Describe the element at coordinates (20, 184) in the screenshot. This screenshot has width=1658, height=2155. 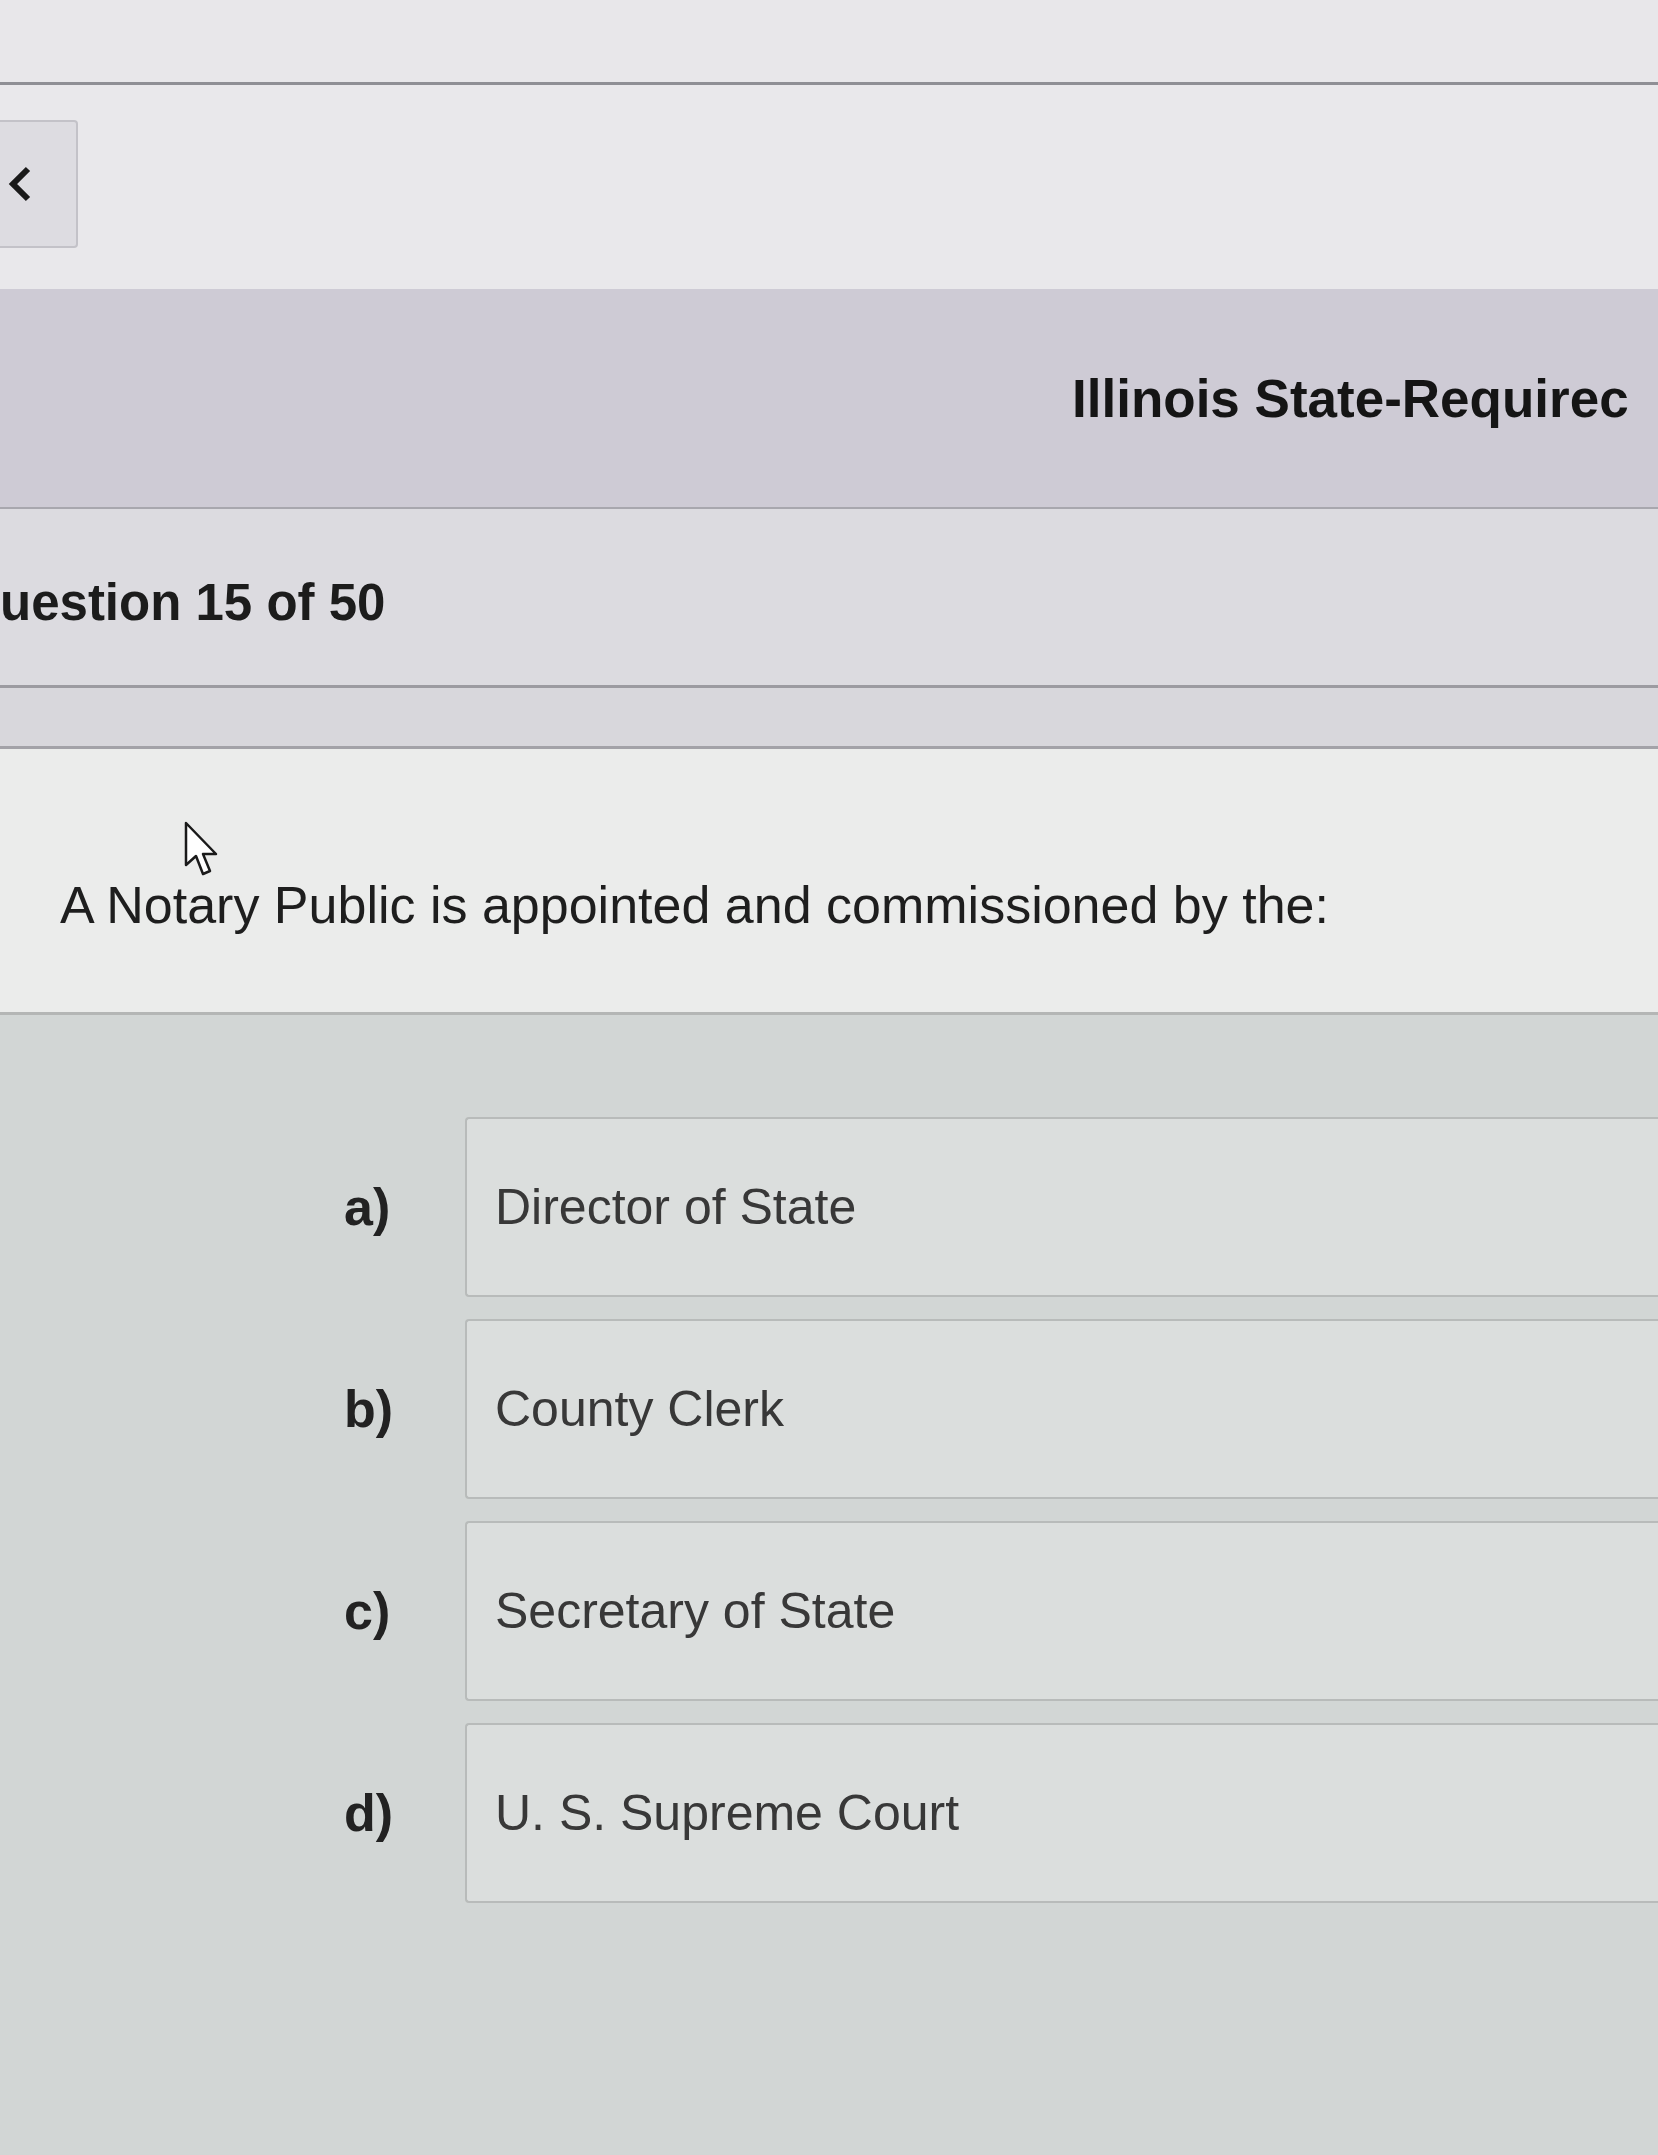
I see `chevron-left-icon` at that location.